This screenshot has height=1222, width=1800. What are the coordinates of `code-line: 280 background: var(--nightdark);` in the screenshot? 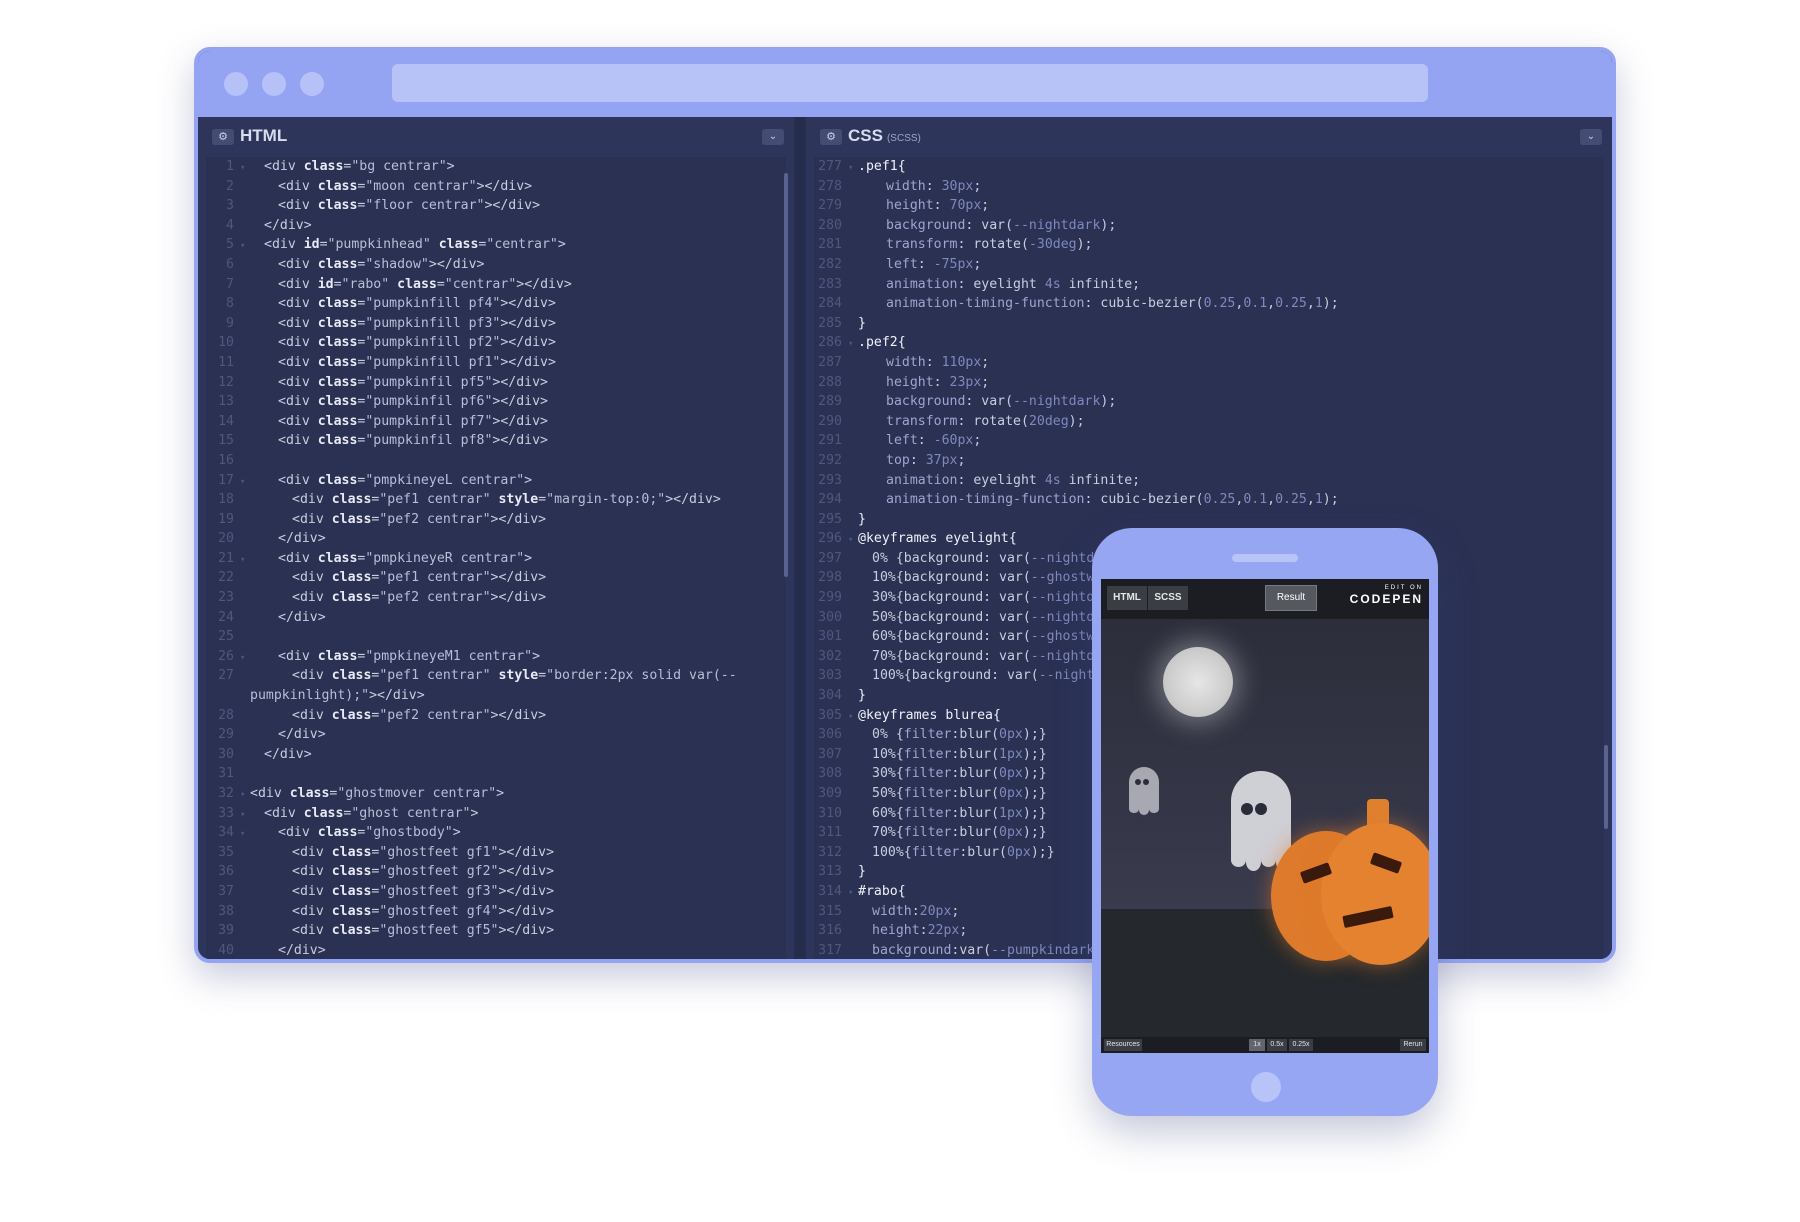 It's located at (1209, 226).